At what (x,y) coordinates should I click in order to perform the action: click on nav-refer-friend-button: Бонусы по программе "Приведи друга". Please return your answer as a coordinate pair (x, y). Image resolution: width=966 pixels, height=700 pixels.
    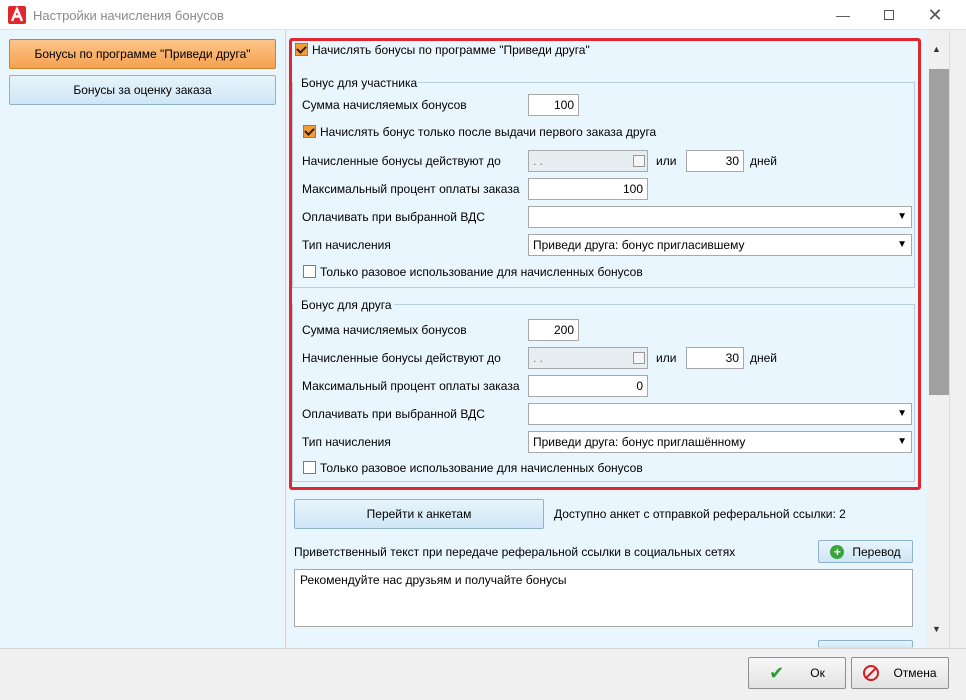
    Looking at the image, I should click on (142, 54).